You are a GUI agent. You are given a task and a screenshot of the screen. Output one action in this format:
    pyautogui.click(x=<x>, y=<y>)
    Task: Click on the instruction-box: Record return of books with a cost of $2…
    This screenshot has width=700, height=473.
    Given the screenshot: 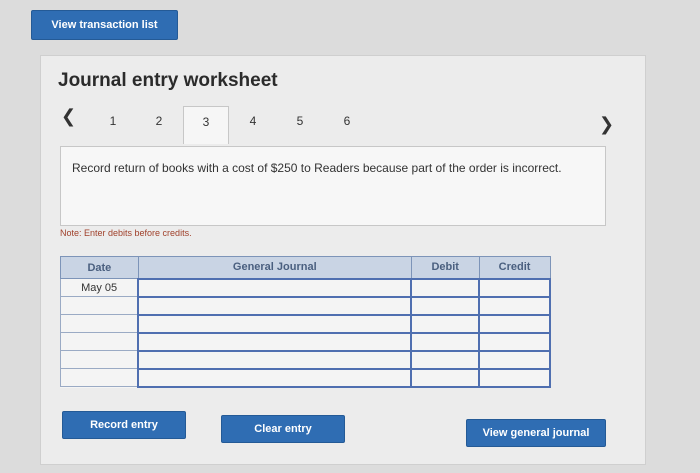 What is the action you would take?
    pyautogui.click(x=333, y=186)
    